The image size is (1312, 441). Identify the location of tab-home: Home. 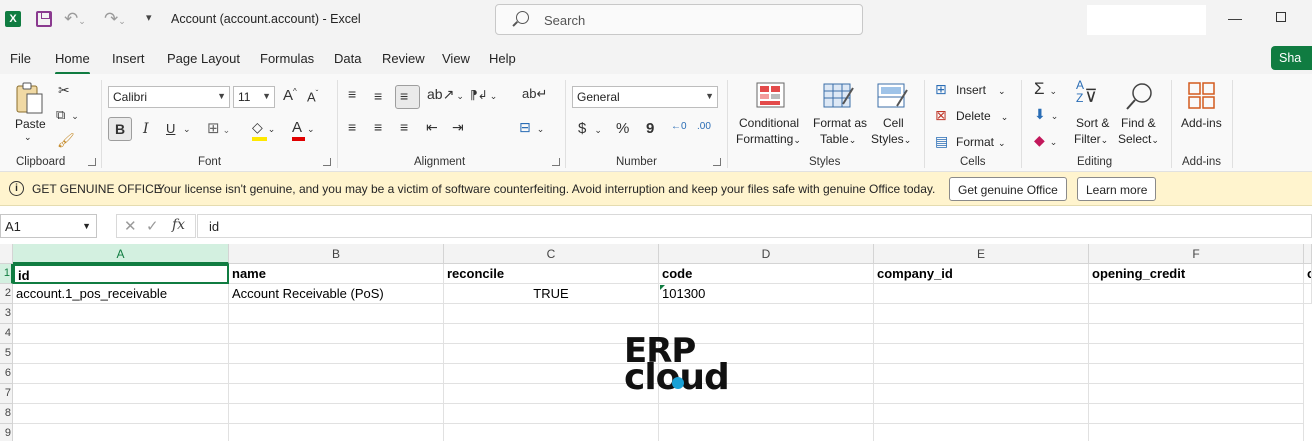
(72, 63).